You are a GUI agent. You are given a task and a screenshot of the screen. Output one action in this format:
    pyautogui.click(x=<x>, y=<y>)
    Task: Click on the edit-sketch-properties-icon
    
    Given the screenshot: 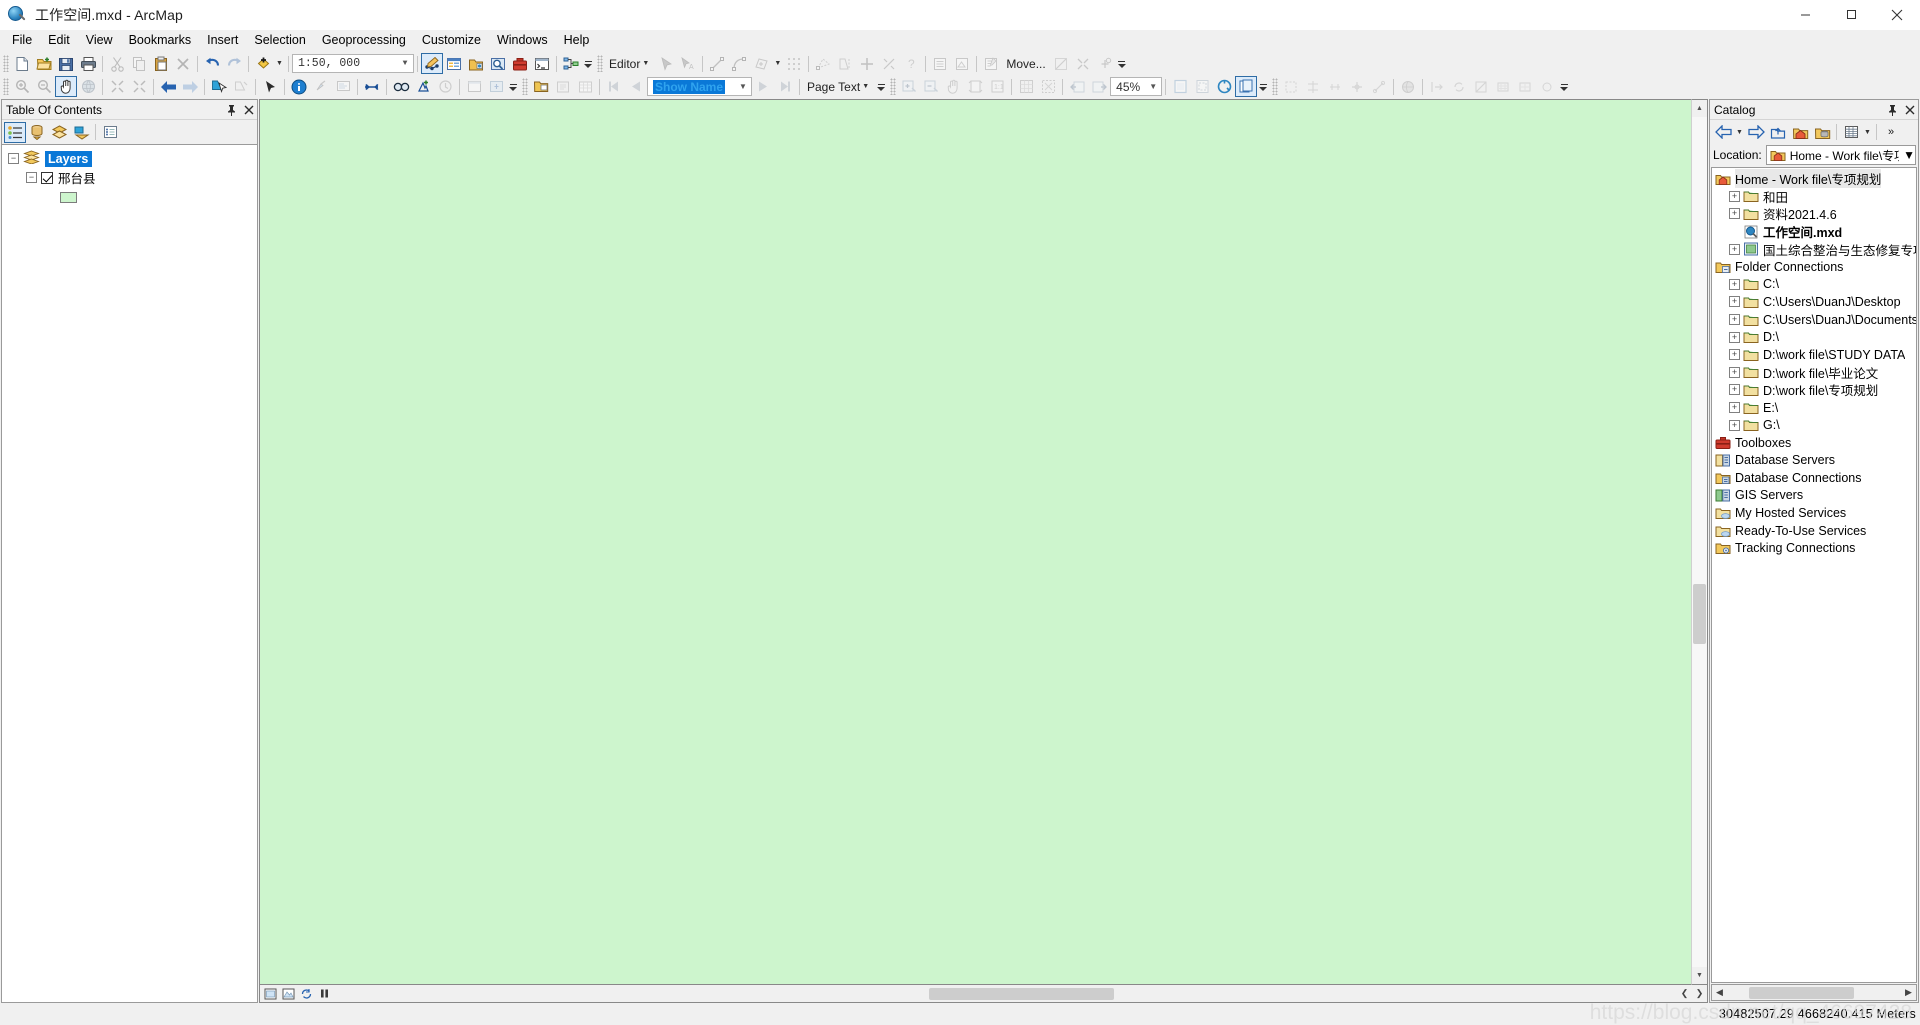 What is the action you would take?
    pyautogui.click(x=1061, y=63)
    